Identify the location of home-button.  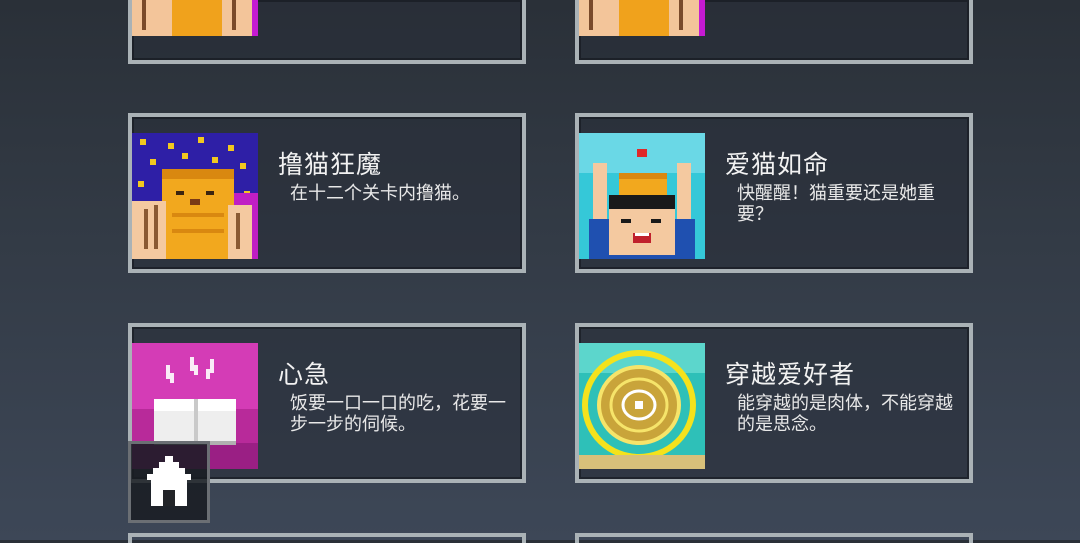
(169, 482).